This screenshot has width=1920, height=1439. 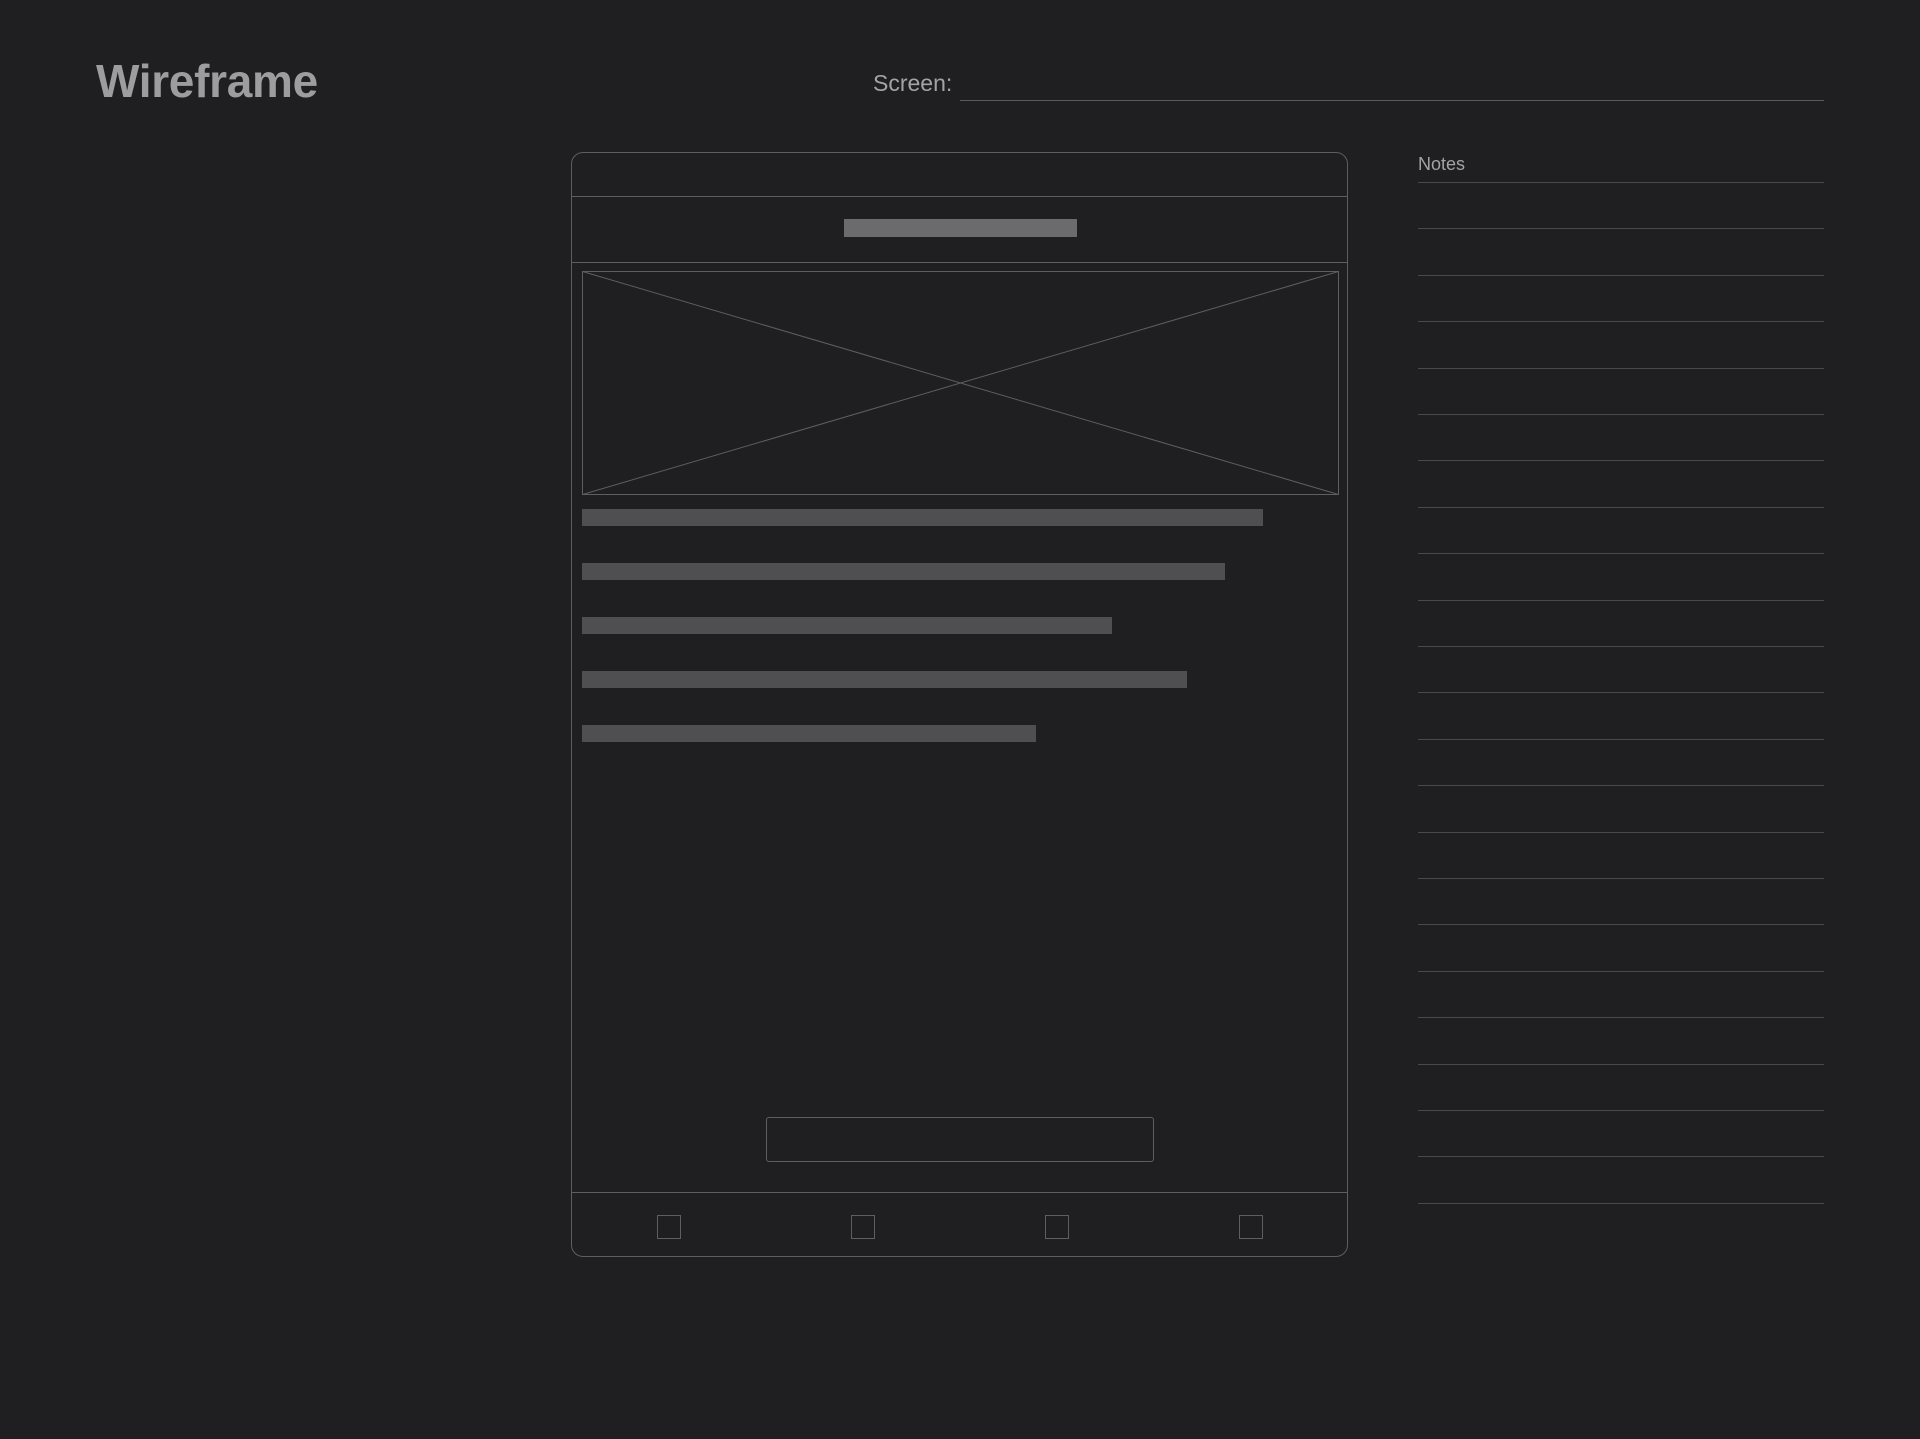 I want to click on notes-label: Notes, so click(x=1442, y=164).